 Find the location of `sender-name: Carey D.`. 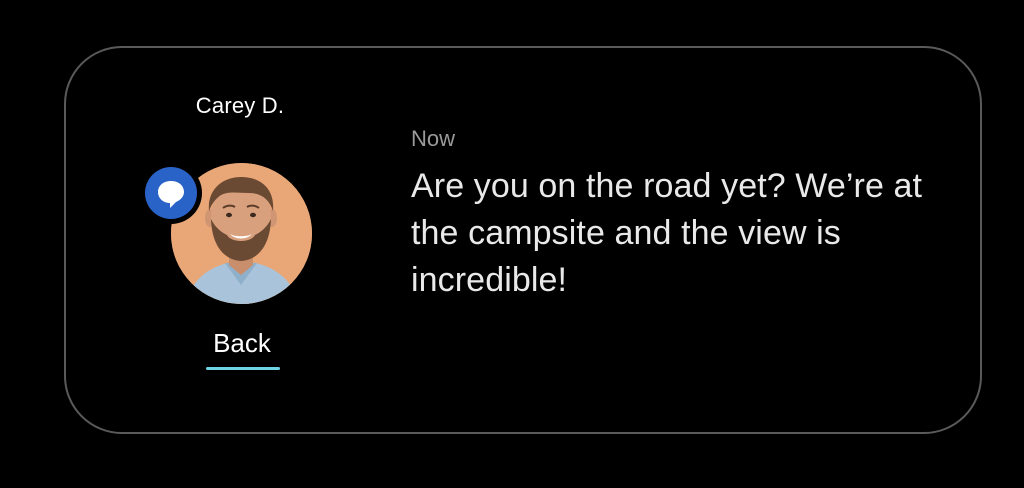

sender-name: Carey D. is located at coordinates (240, 105).